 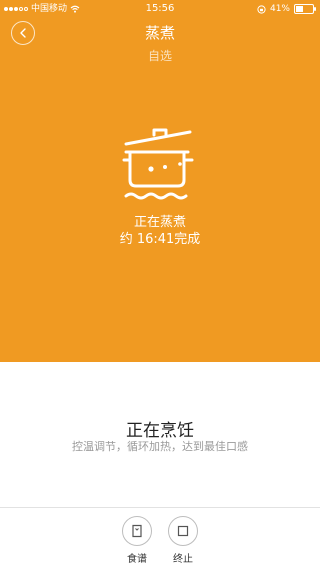 What do you see at coordinates (299, 9) in the screenshot?
I see `battery-fill` at bounding box center [299, 9].